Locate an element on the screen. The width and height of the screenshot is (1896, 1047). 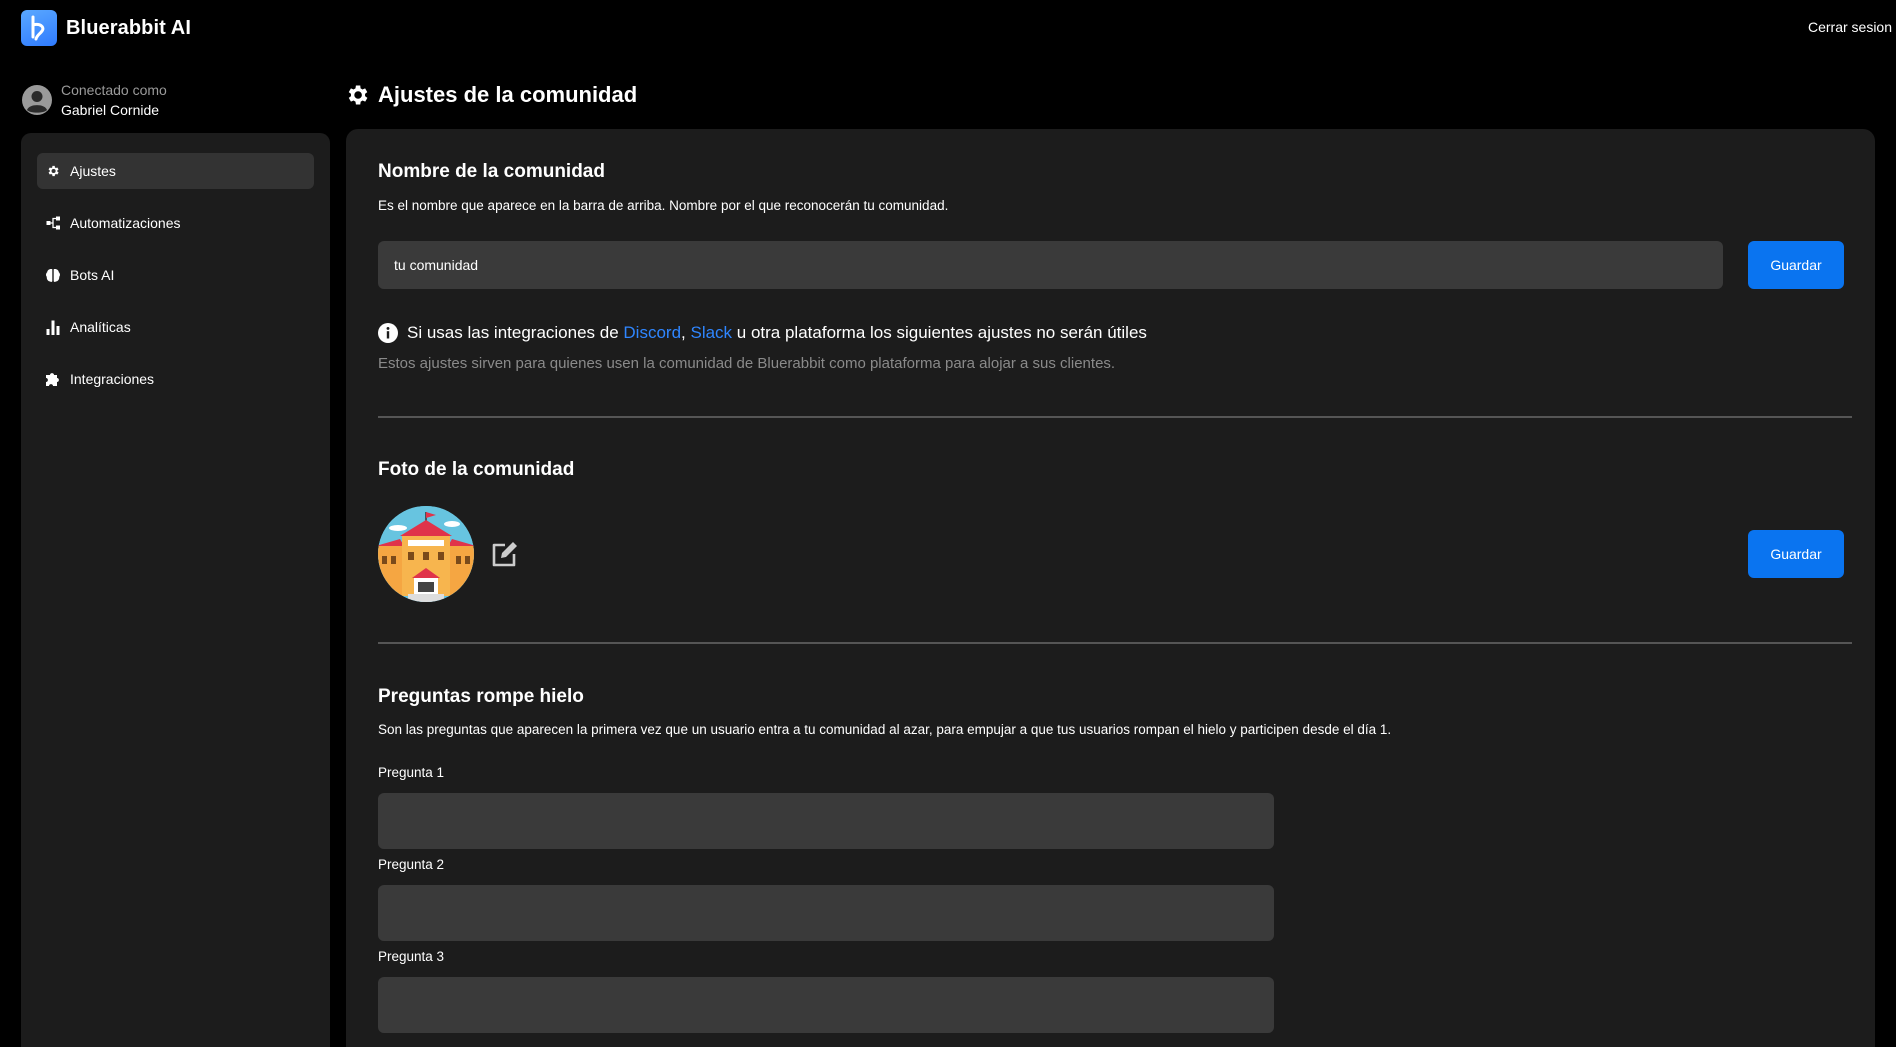
edit-icon is located at coordinates (504, 554).